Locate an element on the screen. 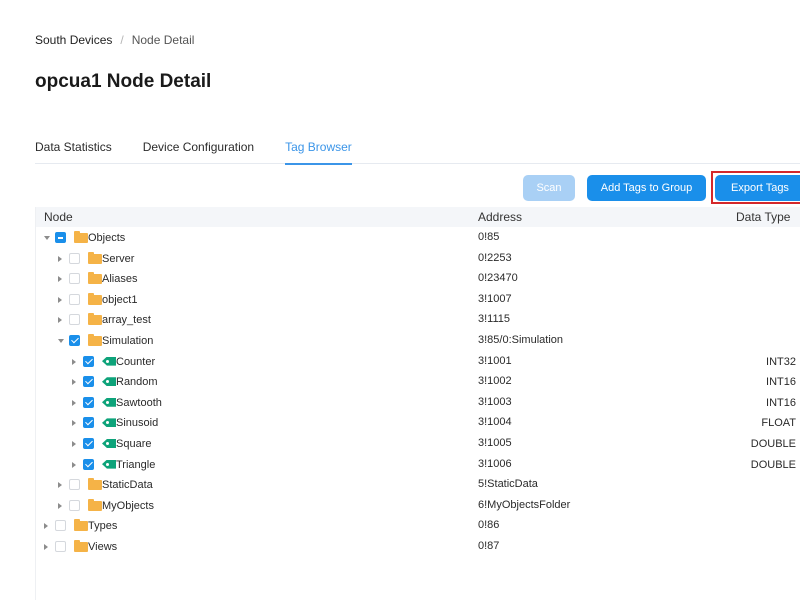  table-row: Objects 0!85 is located at coordinates (418, 238).